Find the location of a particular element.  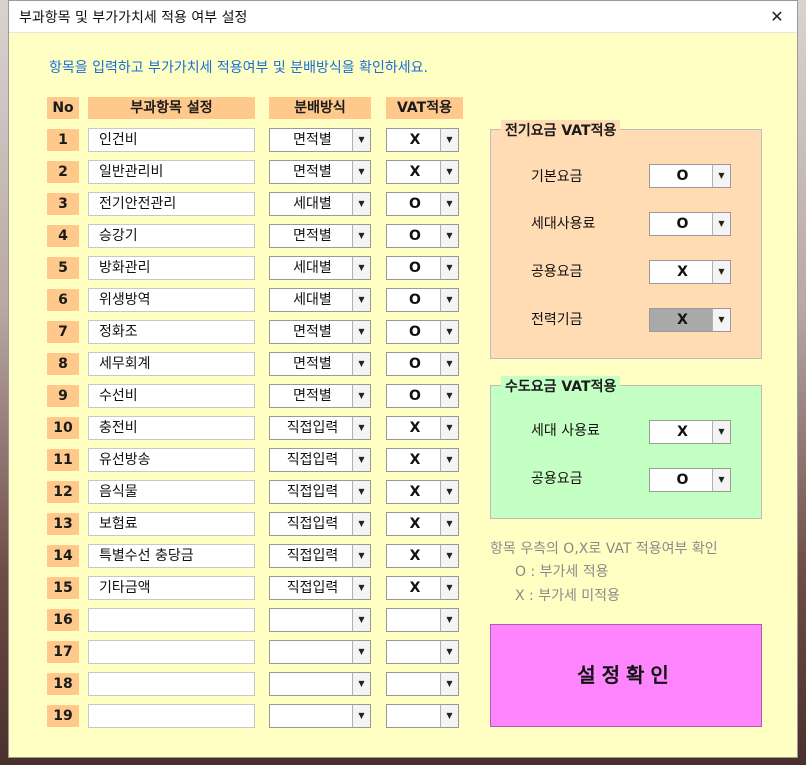

item-name-input: 인건비 is located at coordinates (171, 140).